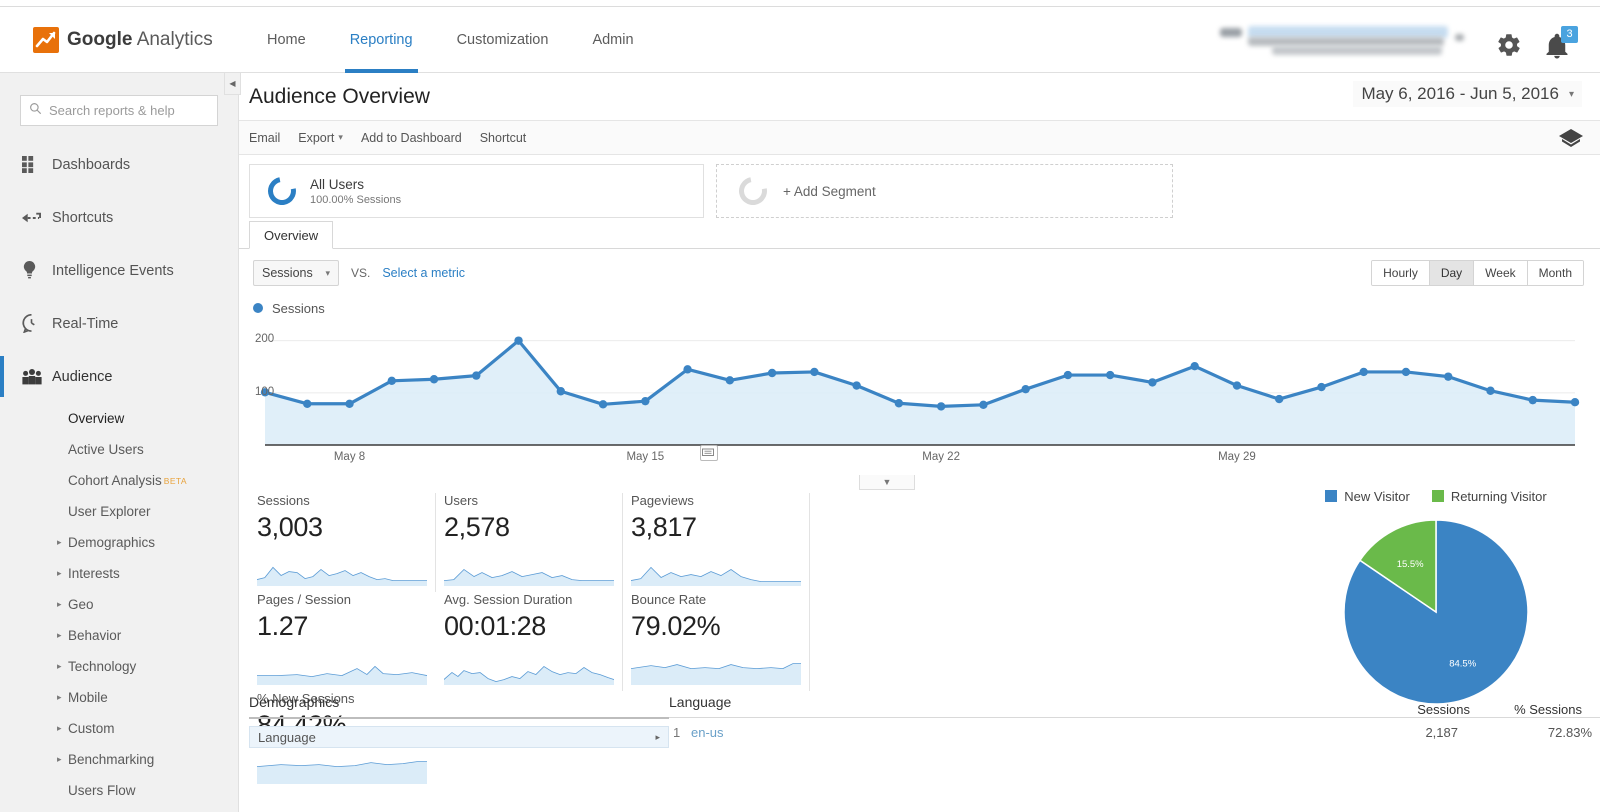 This screenshot has height=812, width=1600. What do you see at coordinates (423, 273) in the screenshot?
I see `select-a-metric-link: Select a metric` at bounding box center [423, 273].